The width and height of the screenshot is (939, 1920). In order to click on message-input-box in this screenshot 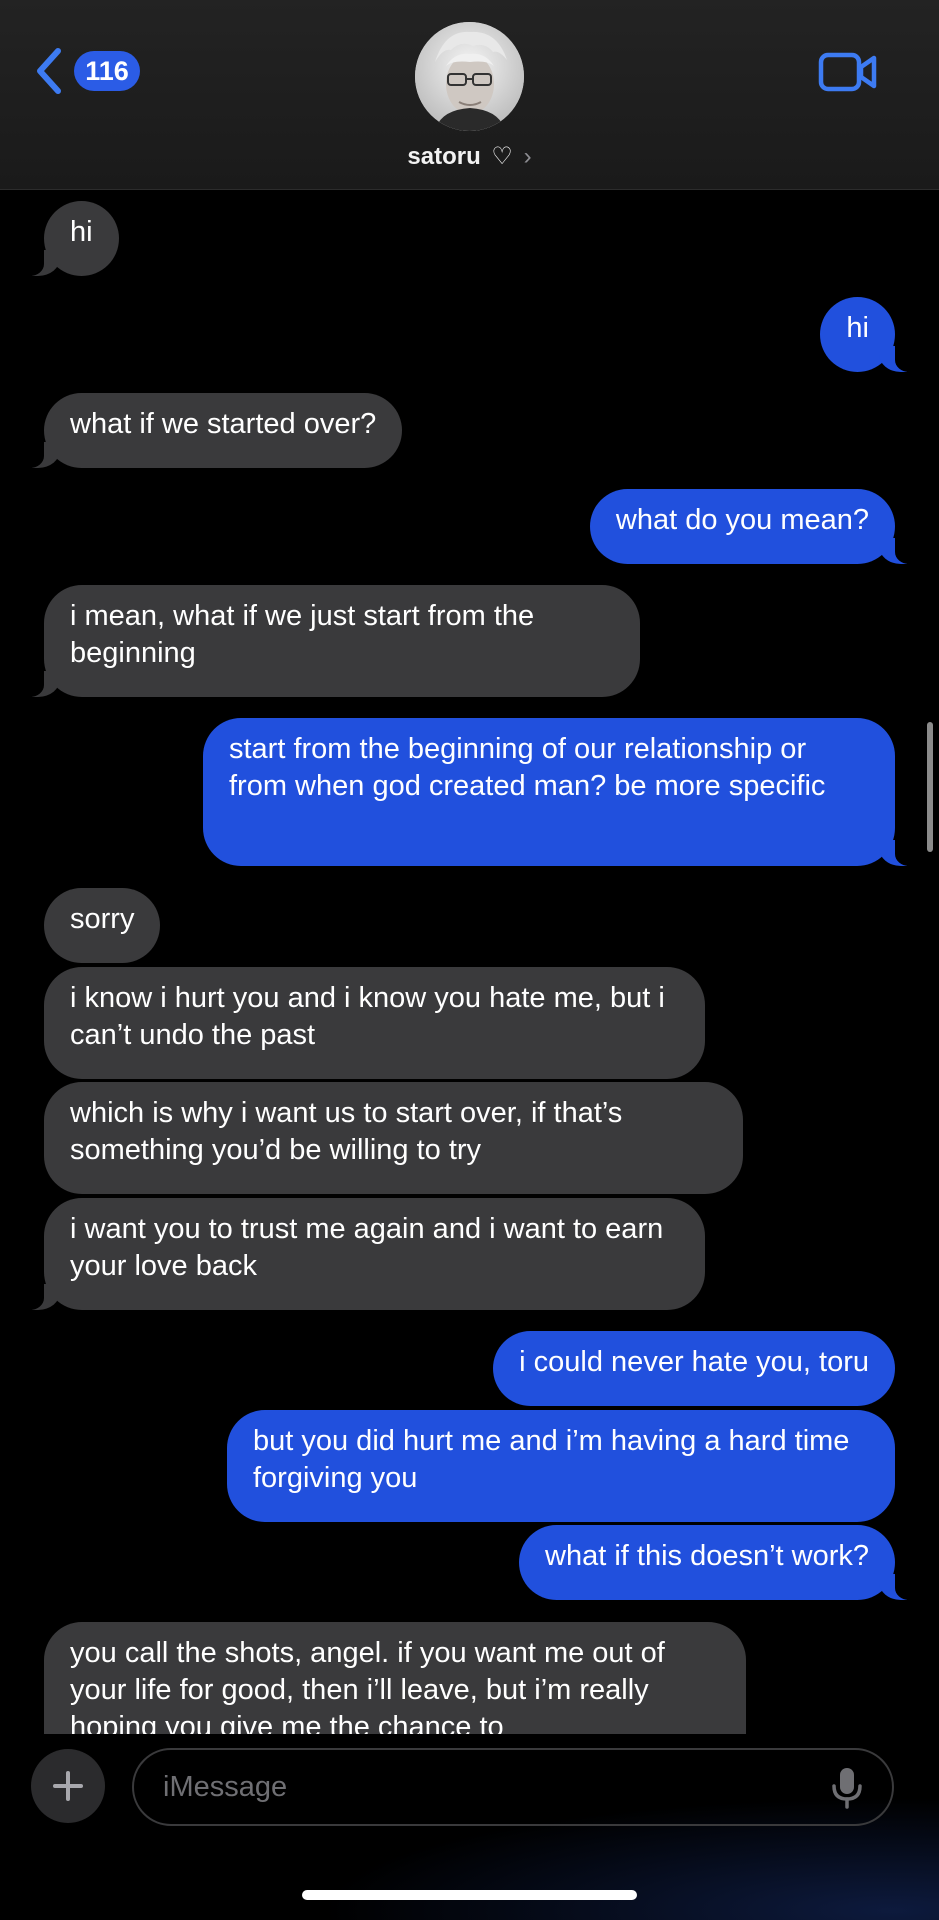, I will do `click(513, 1787)`.